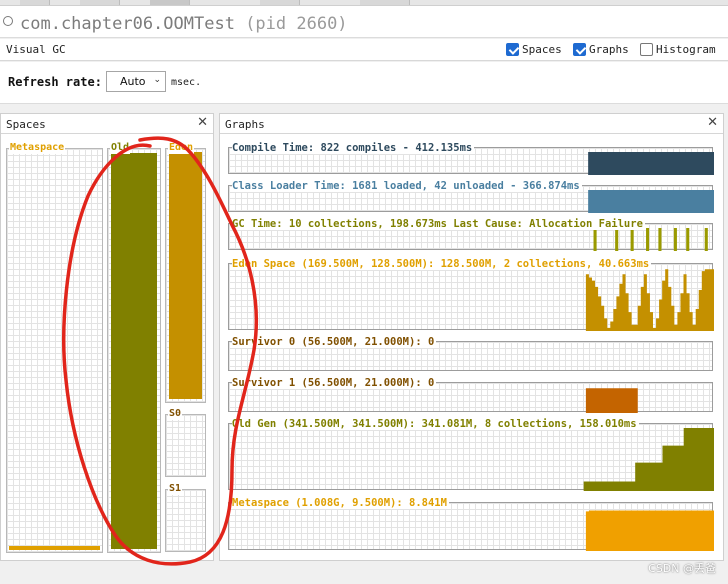 The height and width of the screenshot is (584, 728). What do you see at coordinates (120, 148) in the screenshot?
I see `space-old-label: Old` at bounding box center [120, 148].